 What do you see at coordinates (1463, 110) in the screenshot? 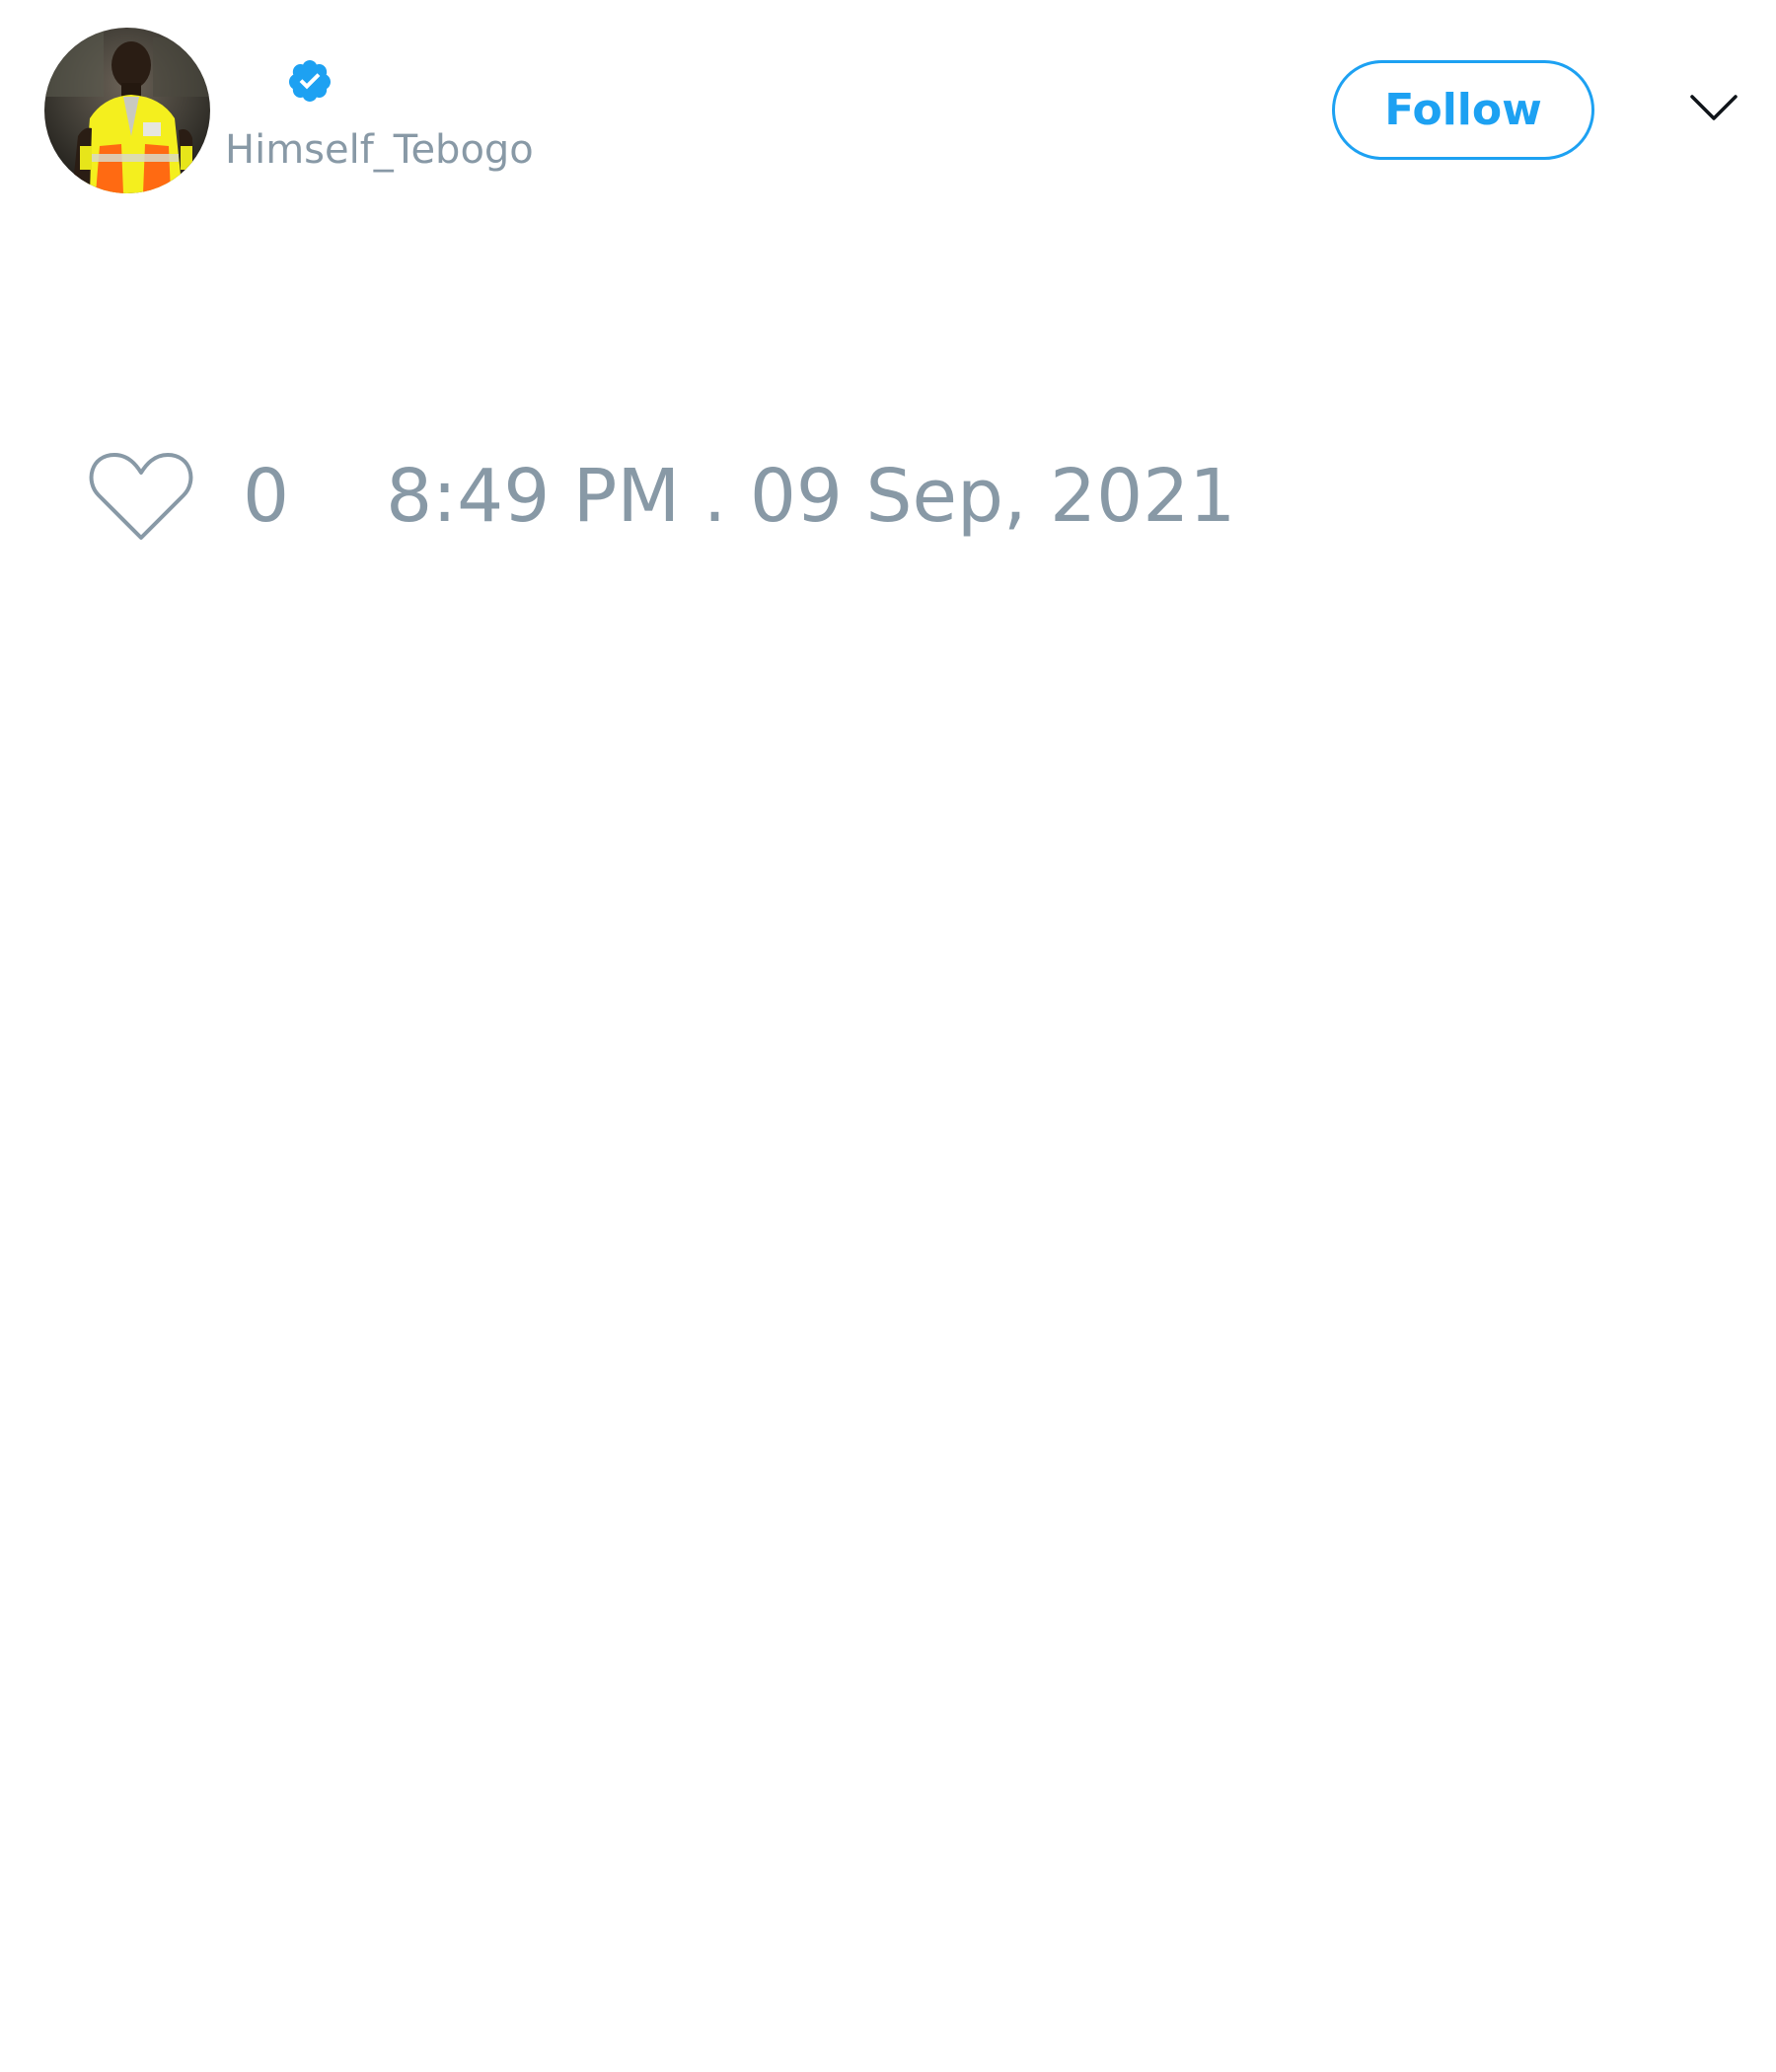
I see `follow-button: Follow` at bounding box center [1463, 110].